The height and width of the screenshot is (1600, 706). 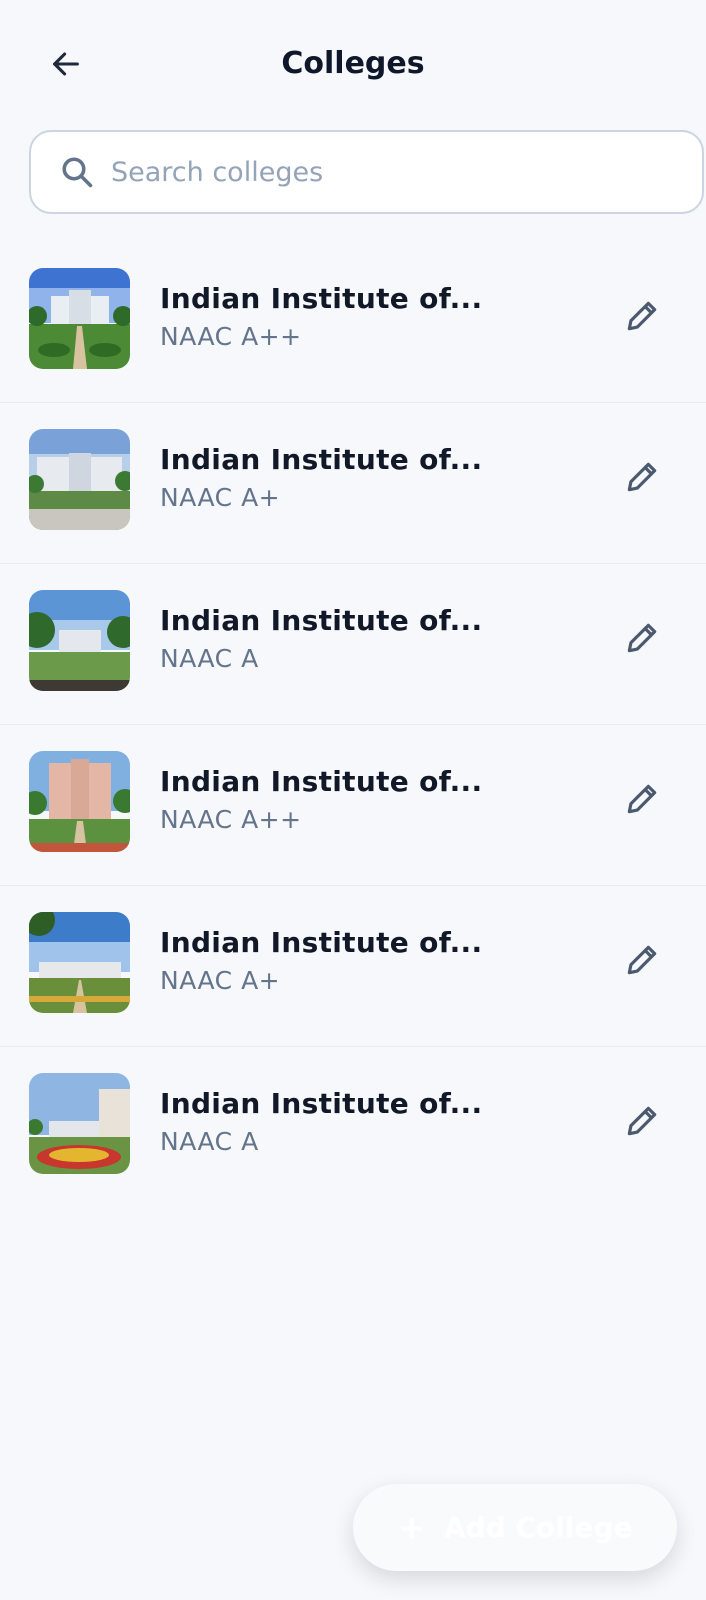 I want to click on add-college-button: + Add College, so click(x=515, y=1527).